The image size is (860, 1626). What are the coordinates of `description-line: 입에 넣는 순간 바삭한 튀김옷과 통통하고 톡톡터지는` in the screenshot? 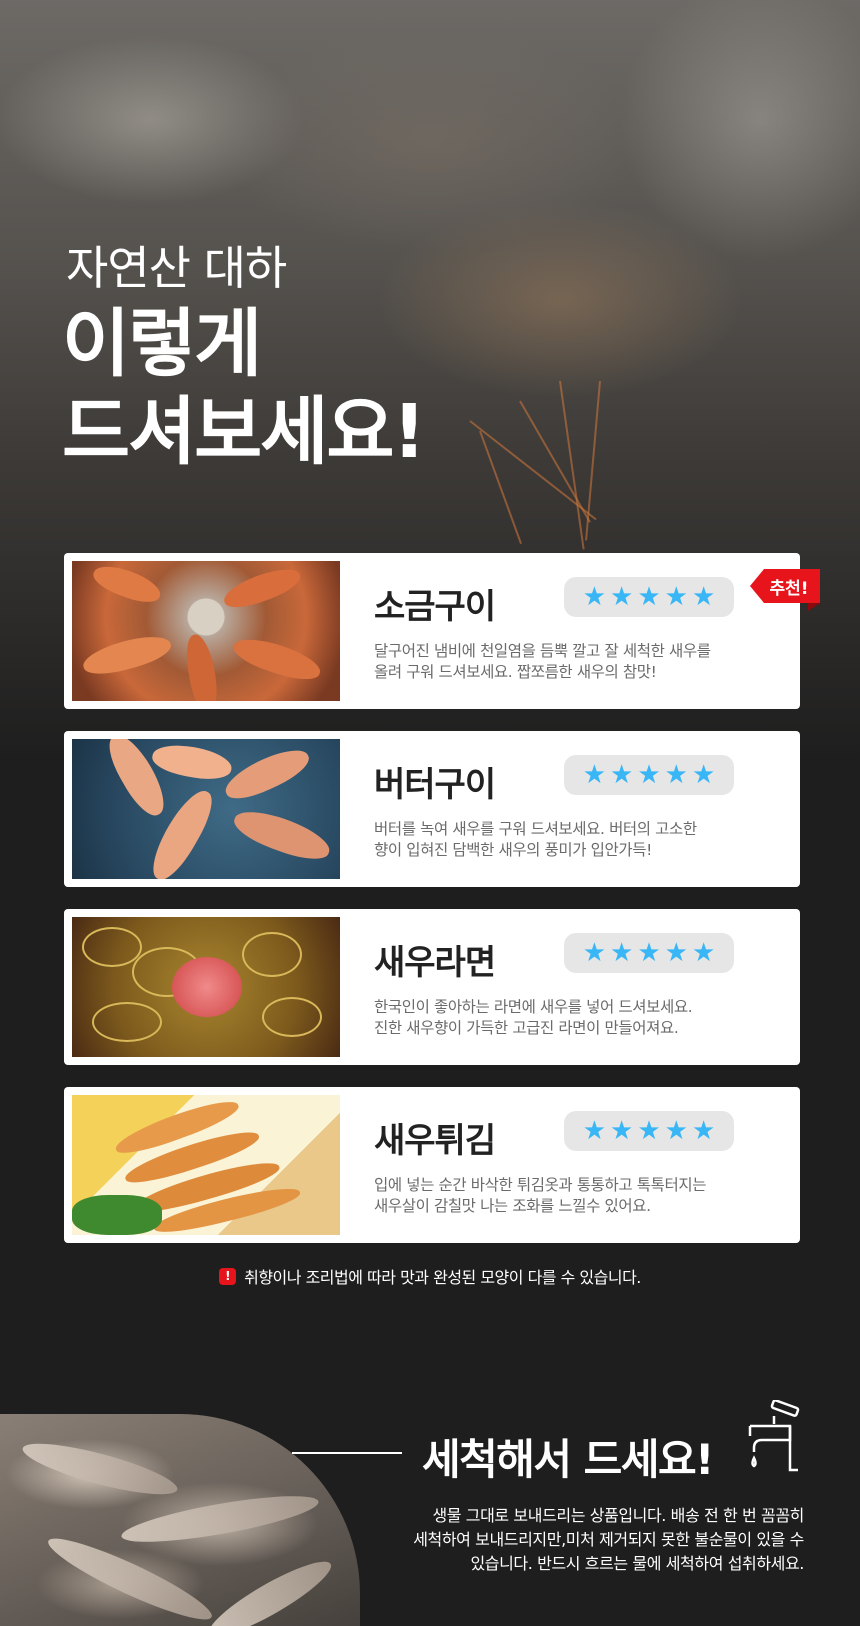 It's located at (540, 1185).